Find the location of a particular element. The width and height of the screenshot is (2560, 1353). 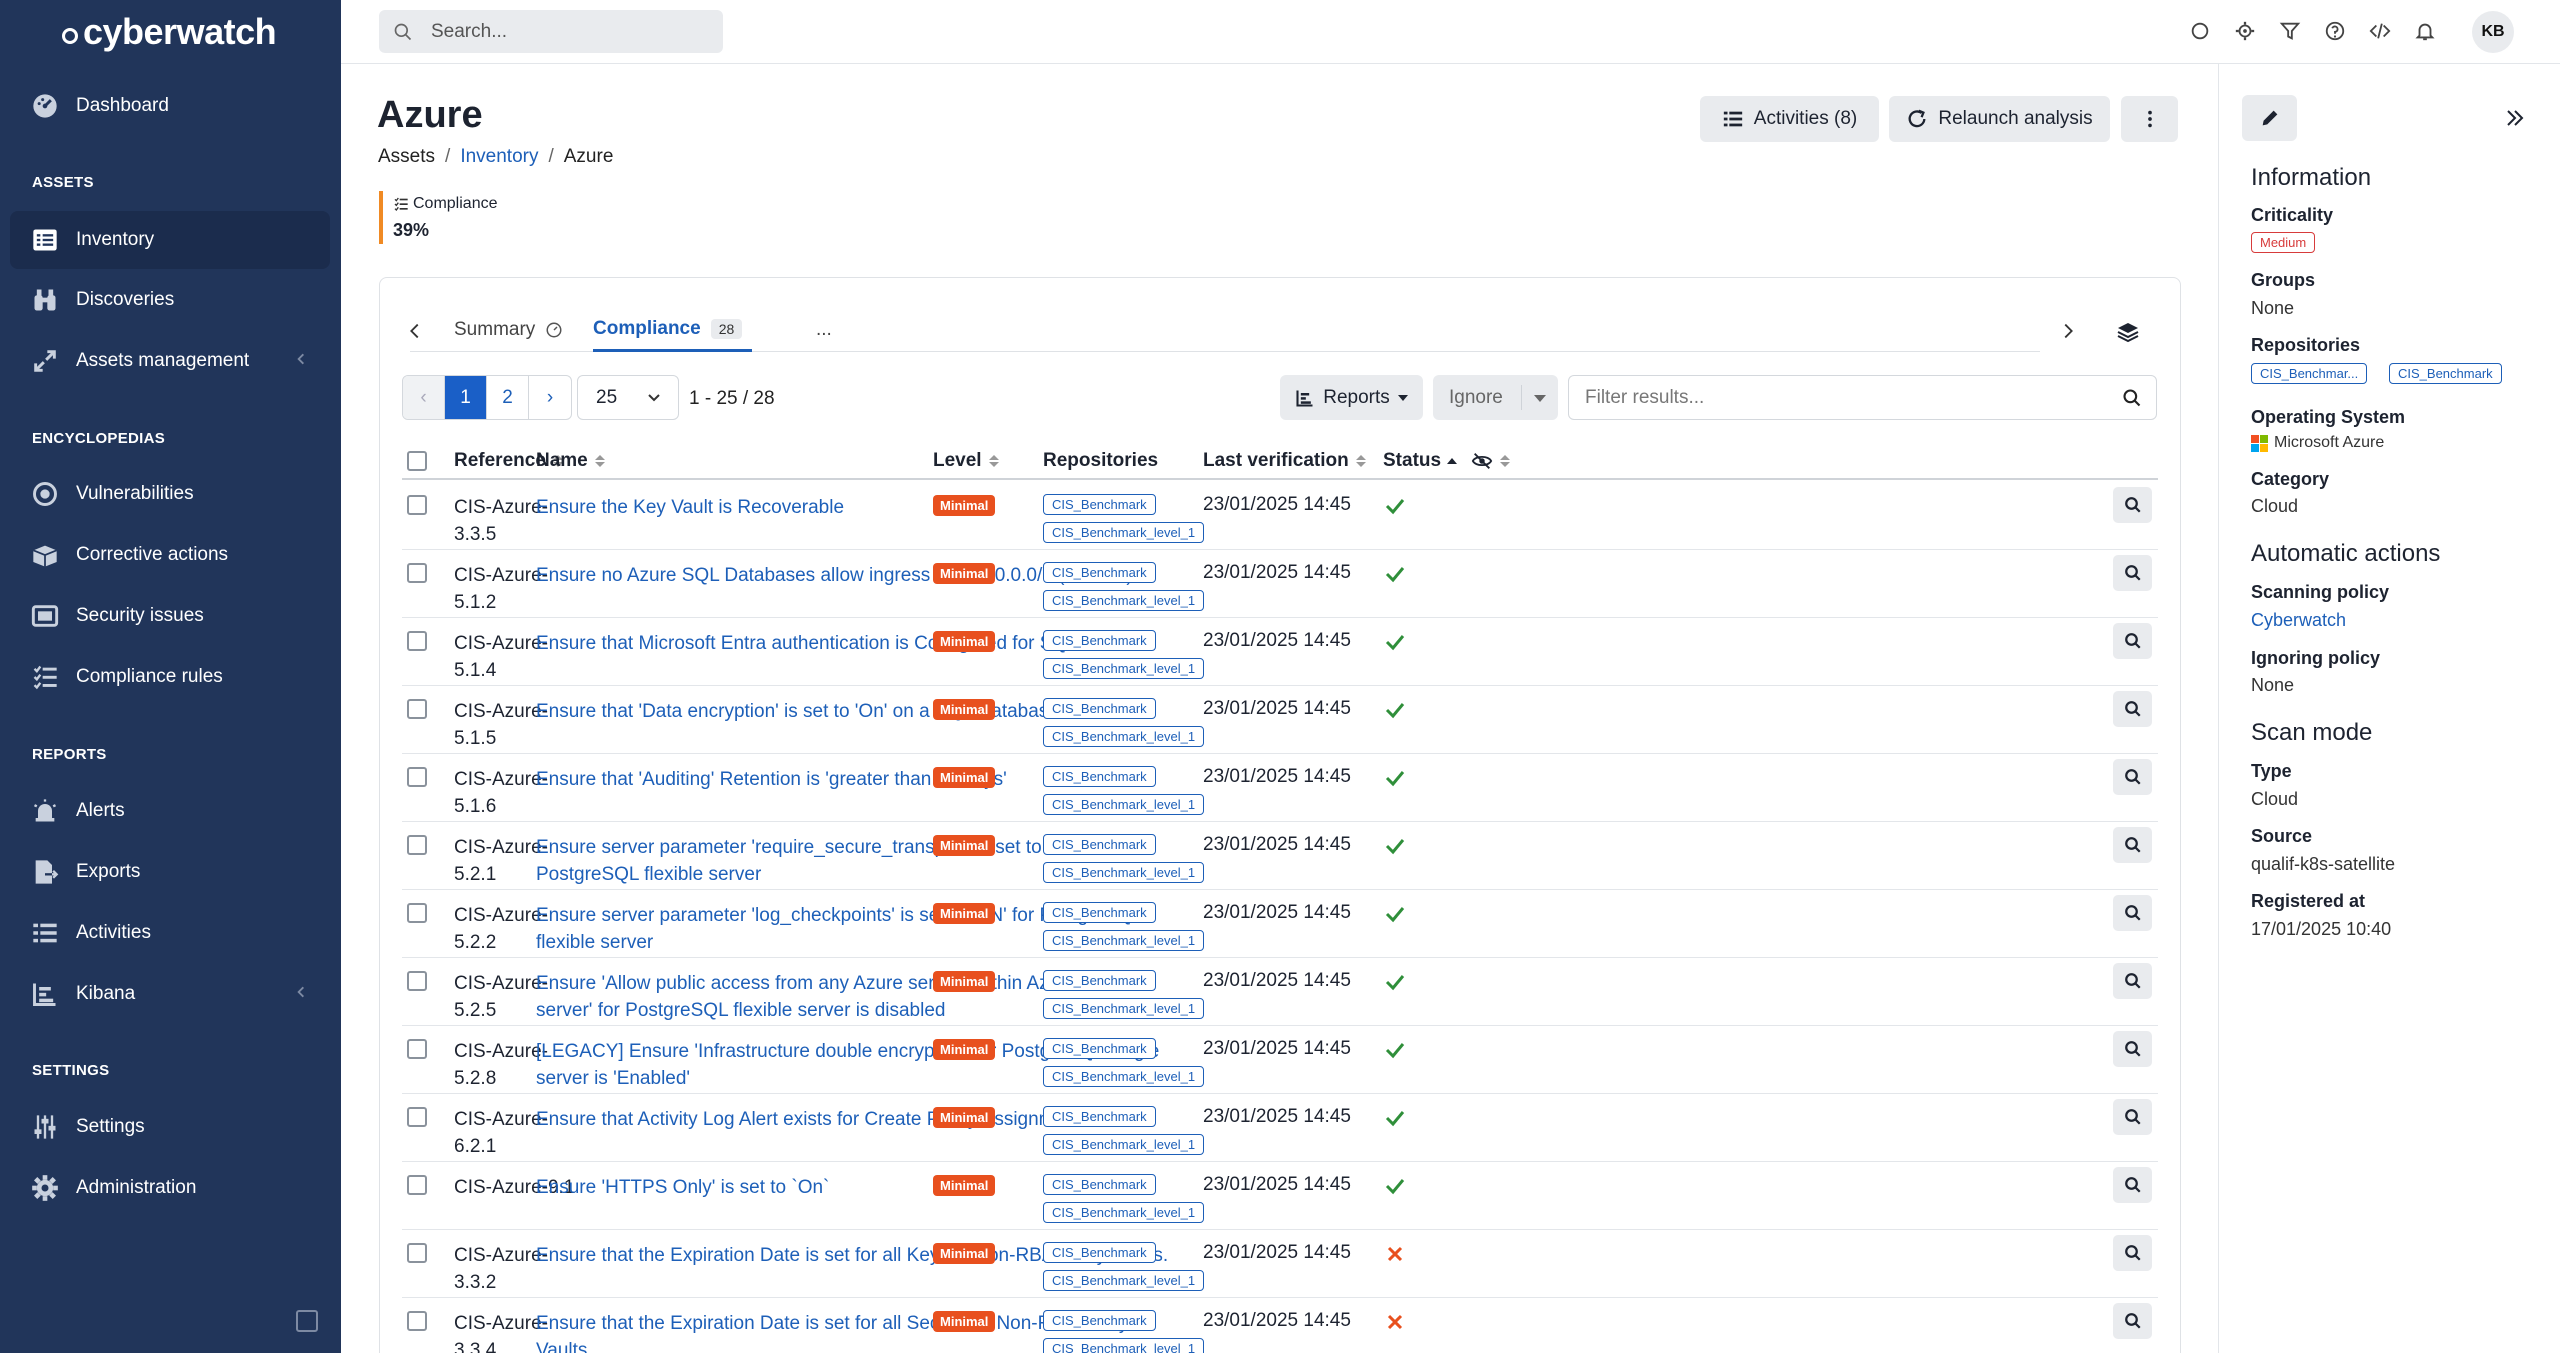

ignore-dropdown-button: Ignore is located at coordinates (1495, 397).